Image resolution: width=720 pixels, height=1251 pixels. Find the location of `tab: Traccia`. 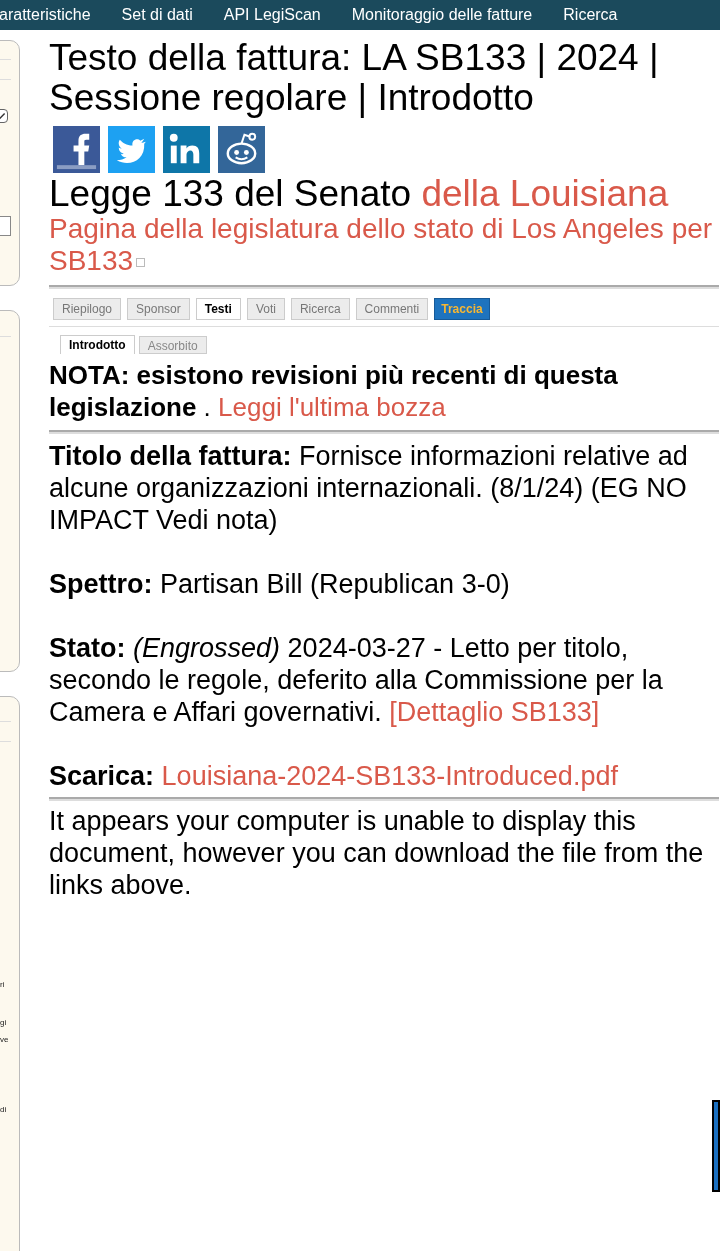

tab: Traccia is located at coordinates (462, 309).